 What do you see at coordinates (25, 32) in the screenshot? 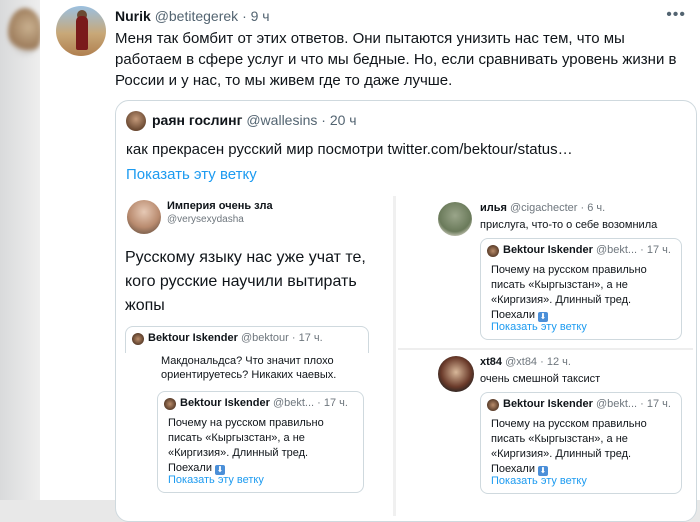
I see `blurred-avatar` at bounding box center [25, 32].